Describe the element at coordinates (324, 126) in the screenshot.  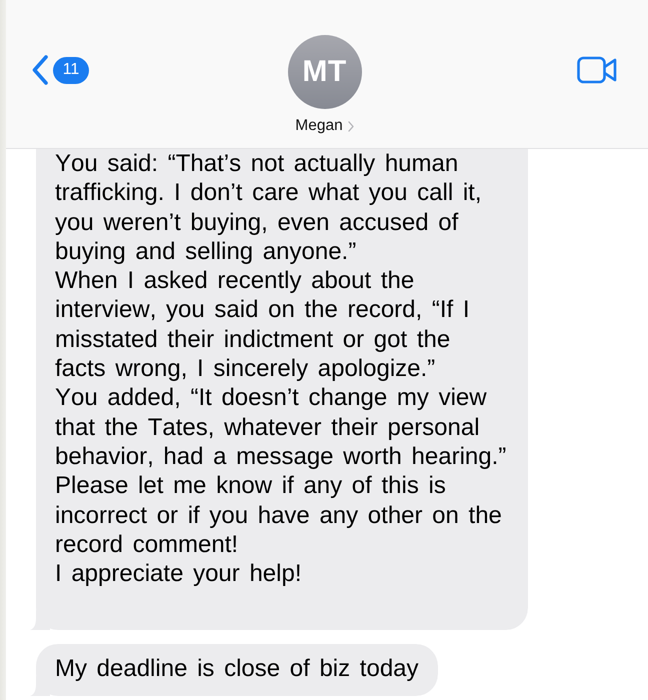
I see `contact-name-link: Megan` at that location.